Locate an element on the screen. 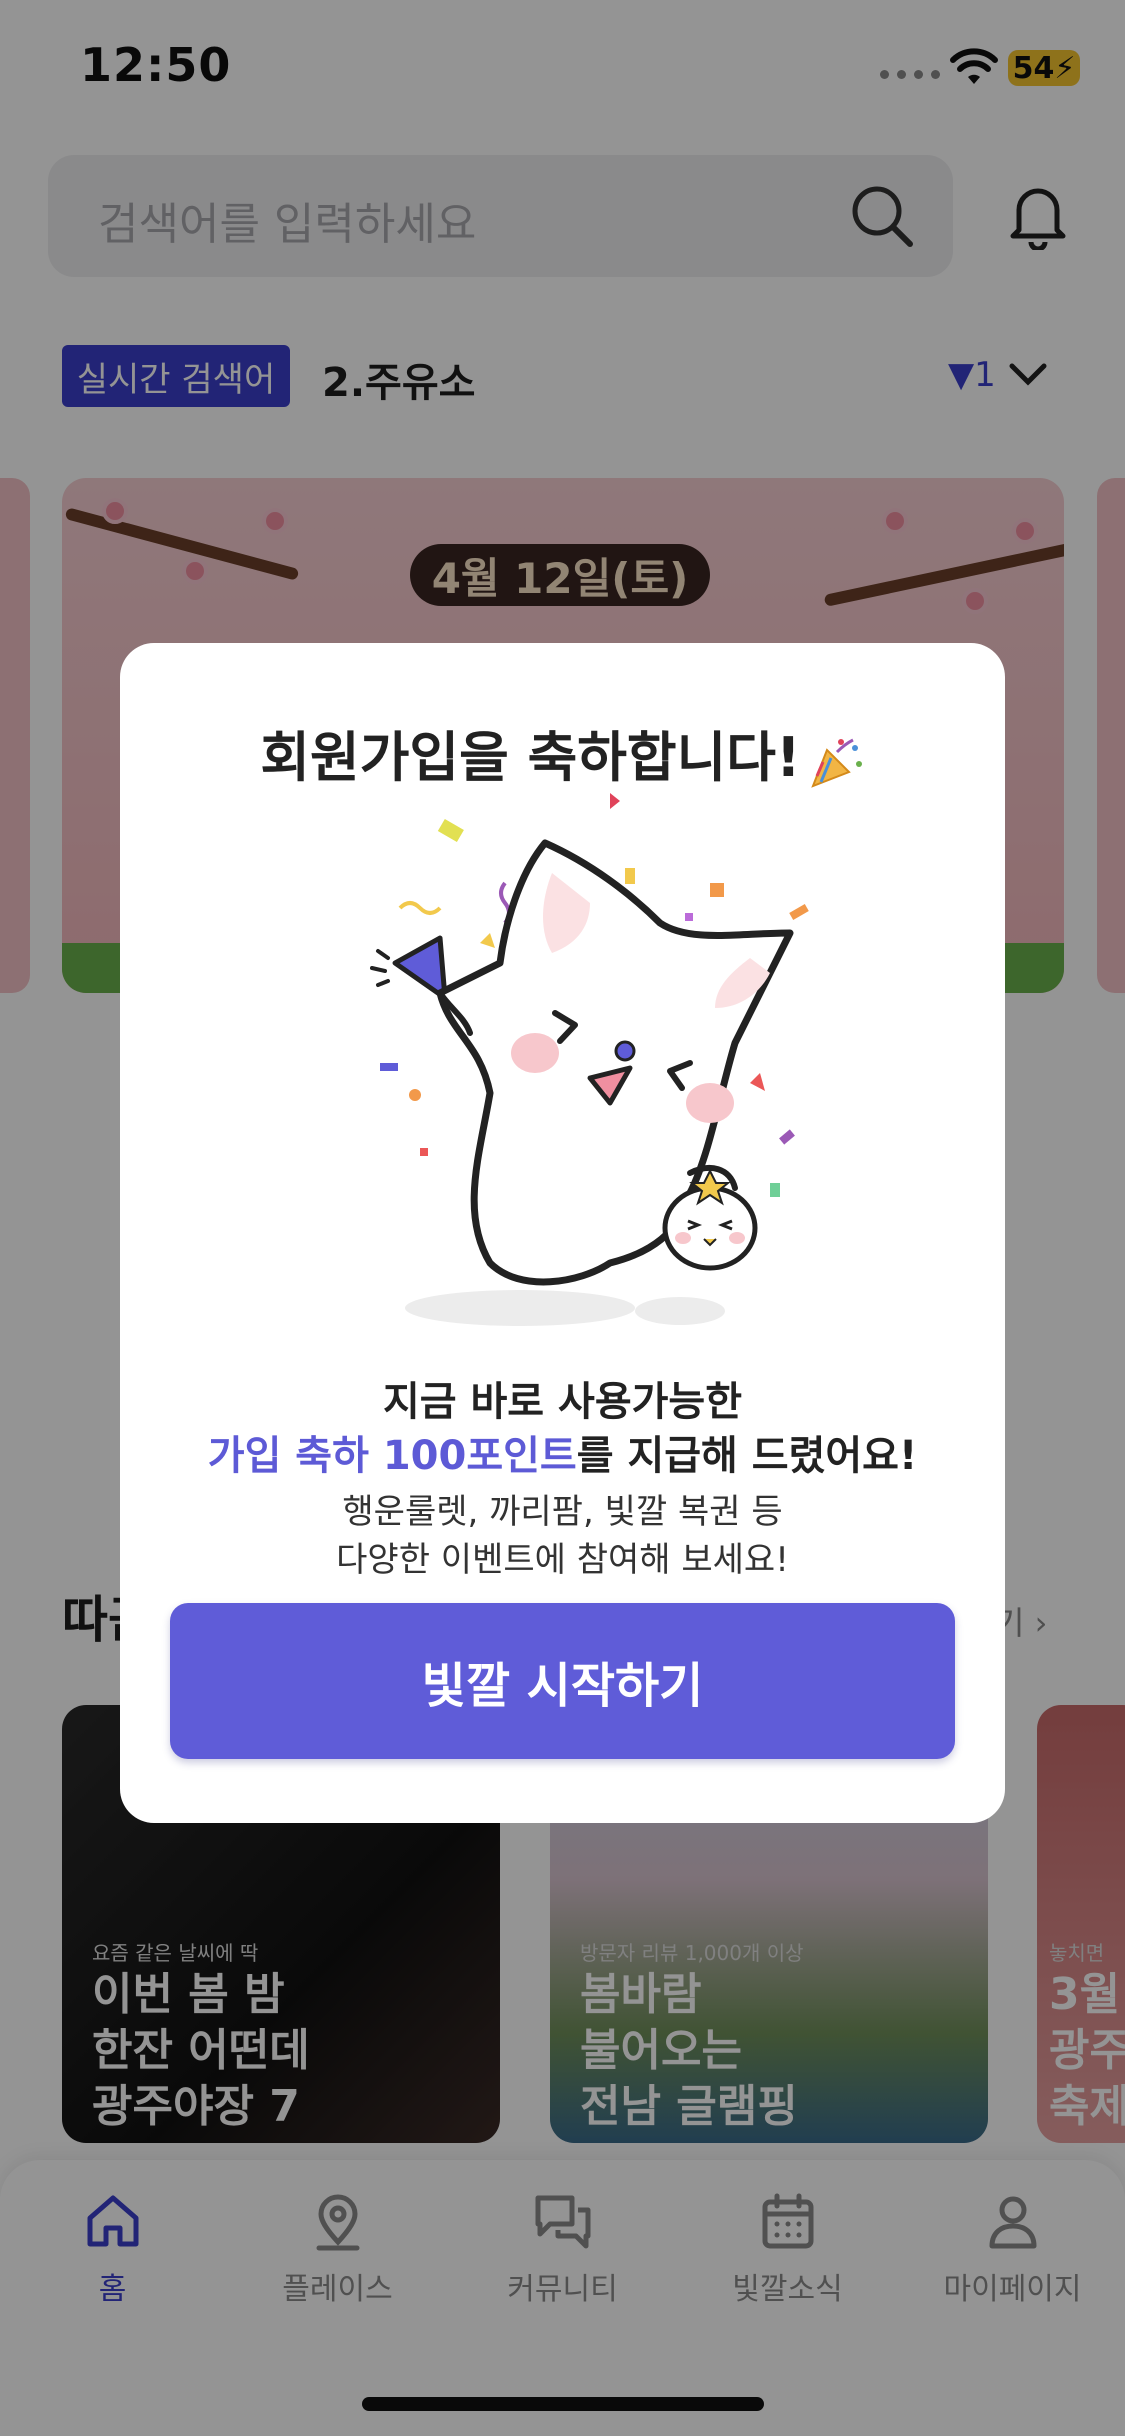  modal-title-text: 회원가입을 축하합니다! is located at coordinates (530, 757).